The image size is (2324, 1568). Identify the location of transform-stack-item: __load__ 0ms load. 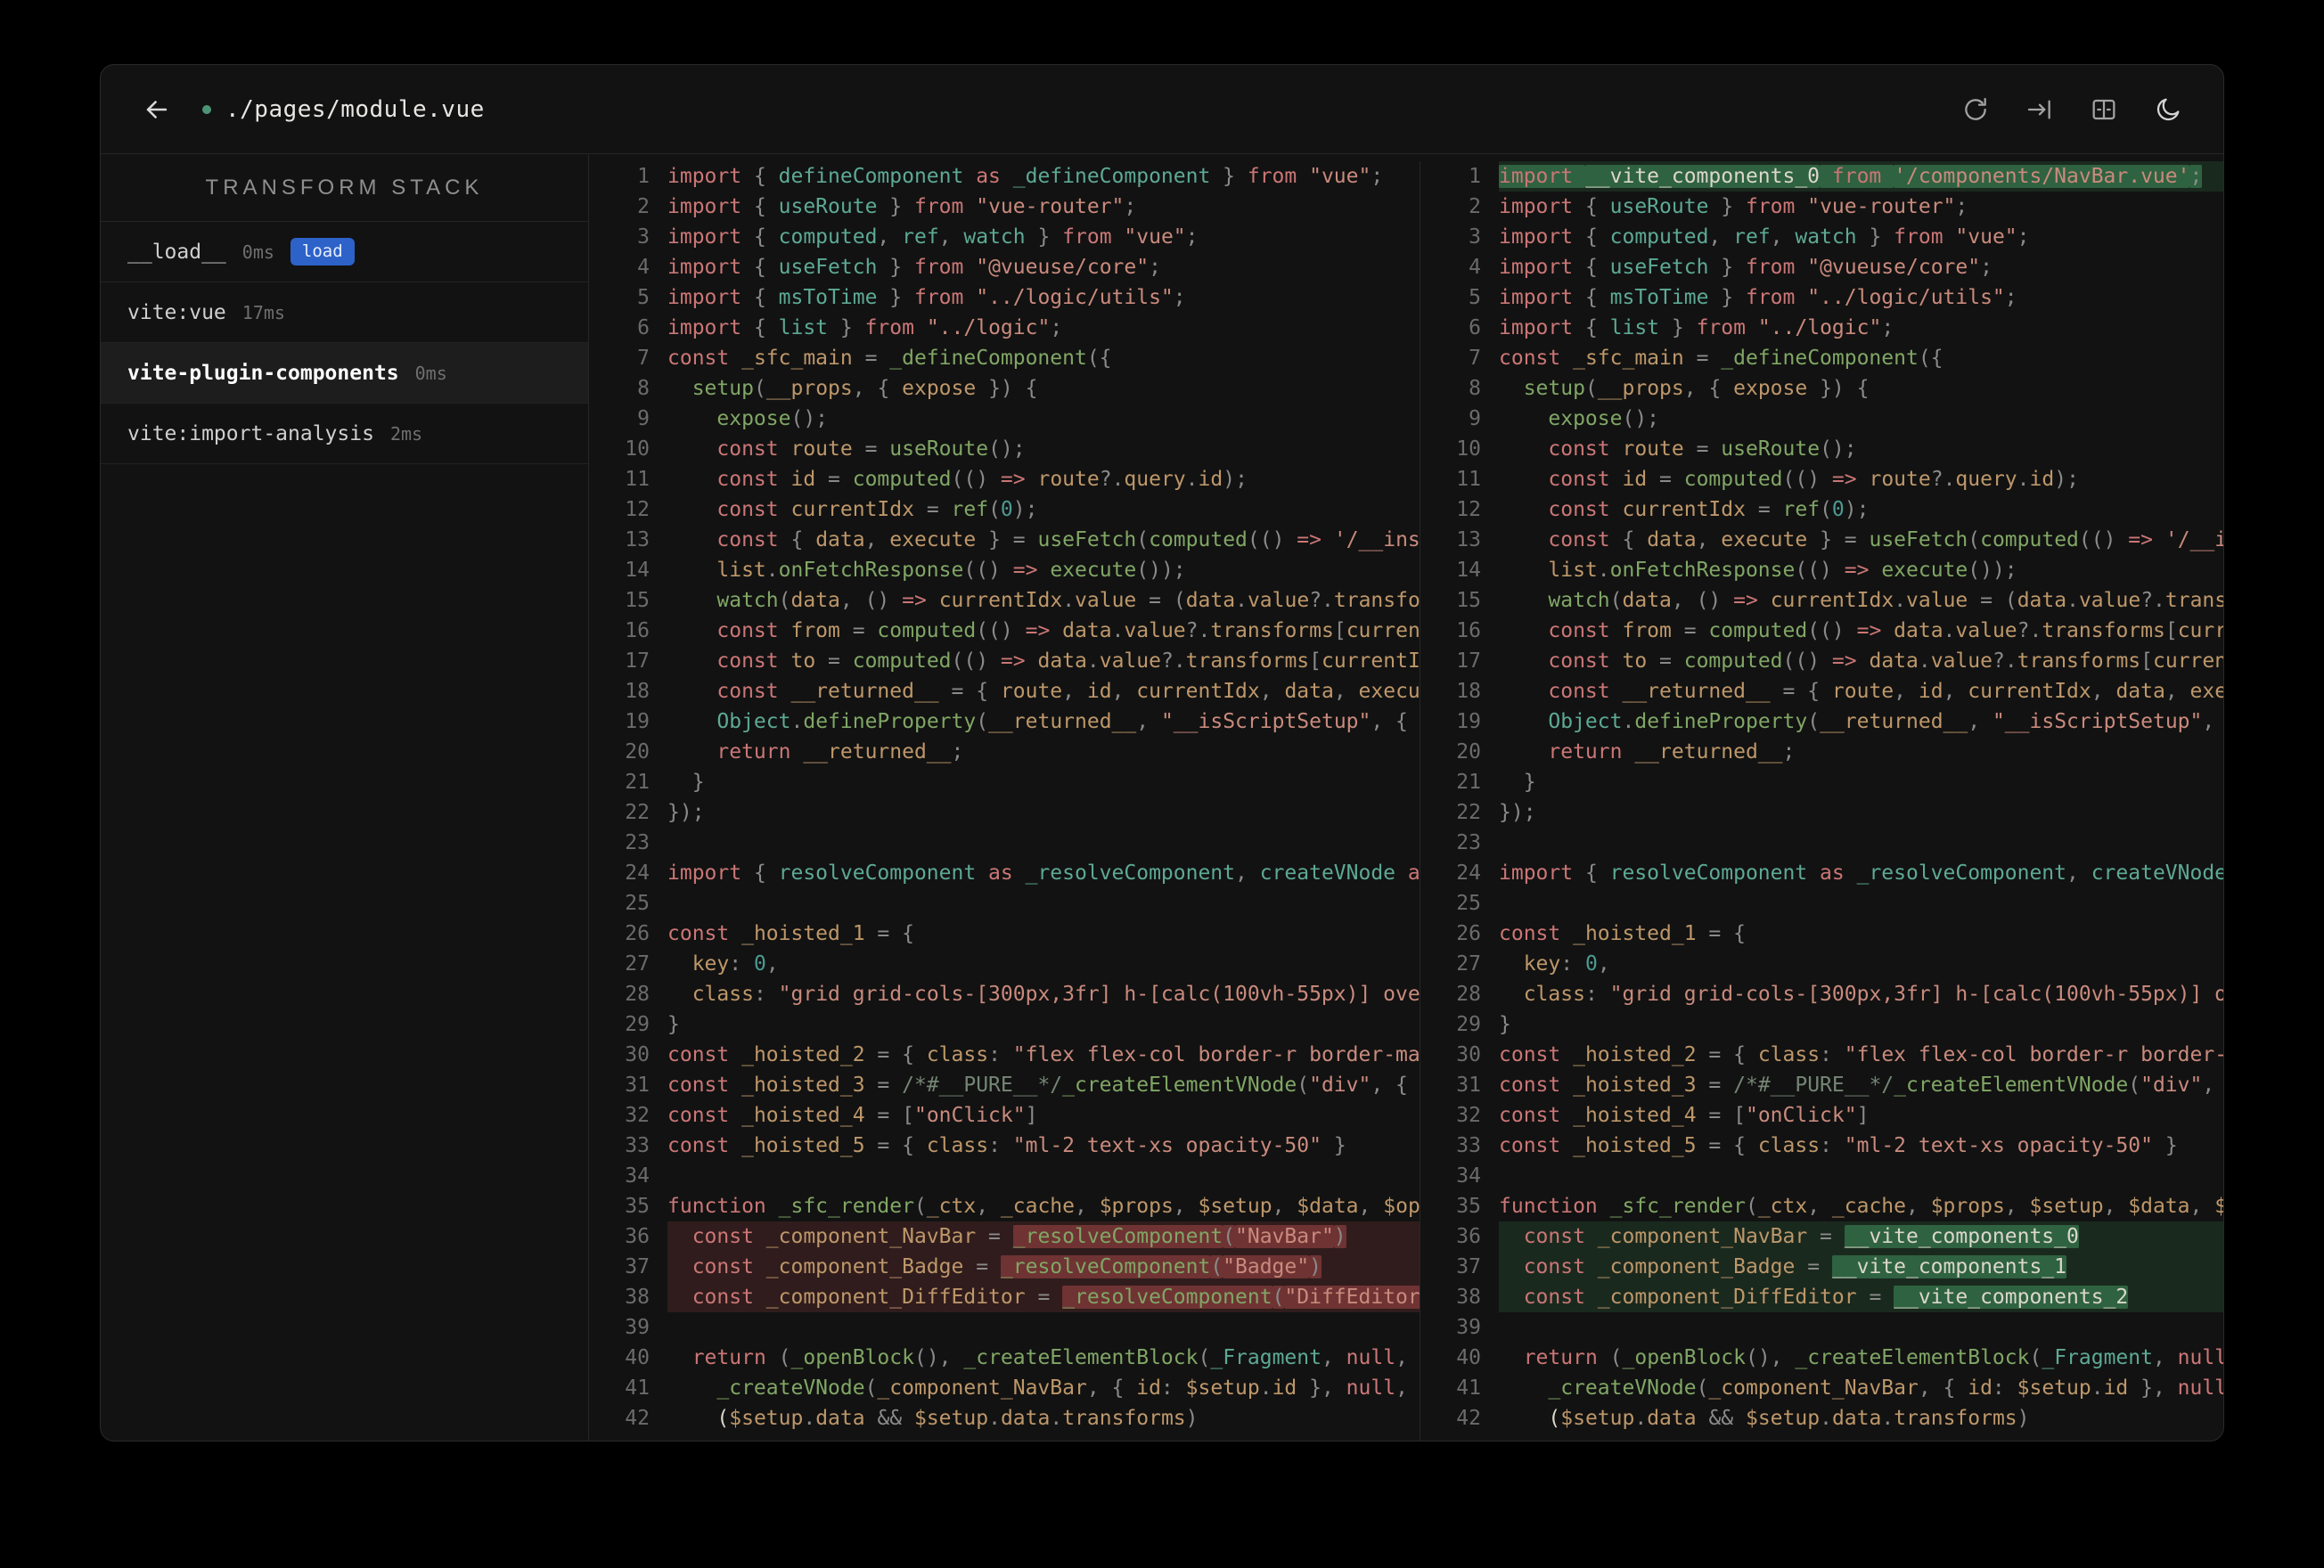
(344, 252).